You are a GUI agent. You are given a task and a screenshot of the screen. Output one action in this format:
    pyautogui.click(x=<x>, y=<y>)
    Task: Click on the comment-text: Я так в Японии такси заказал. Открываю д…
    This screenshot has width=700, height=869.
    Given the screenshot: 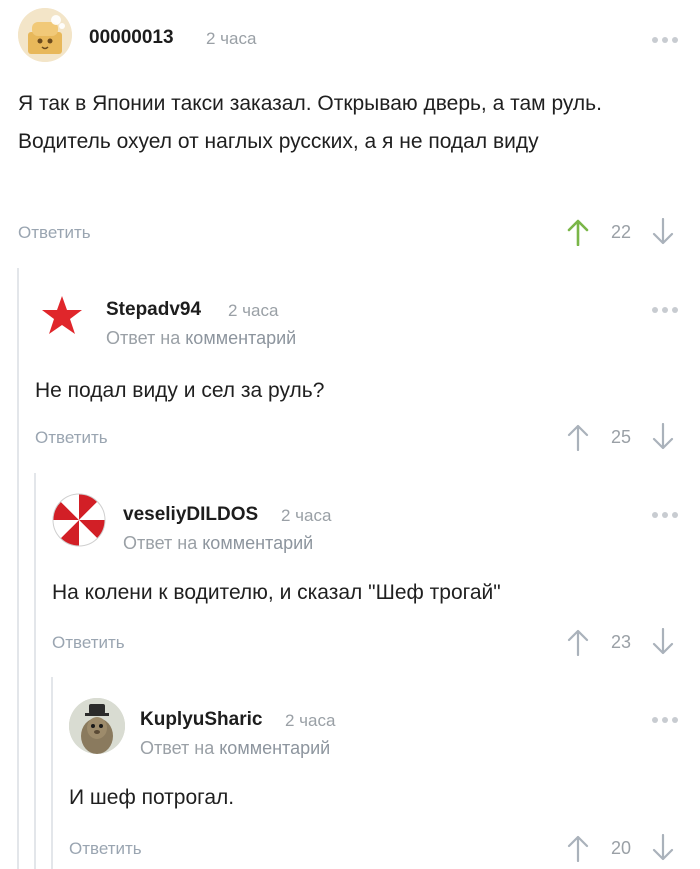 What is the action you would take?
    pyautogui.click(x=310, y=122)
    